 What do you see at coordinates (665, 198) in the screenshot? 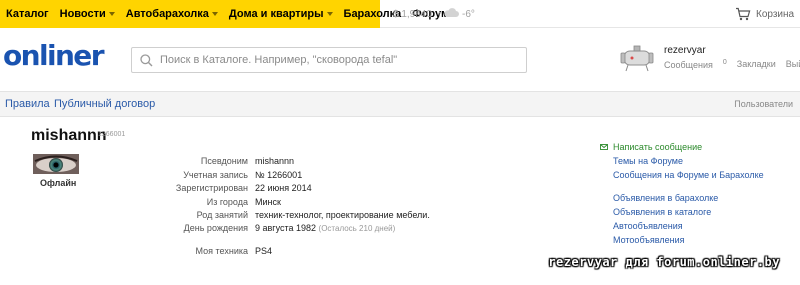
I see `baraholka-ads-link: Объявления в барахолке` at bounding box center [665, 198].